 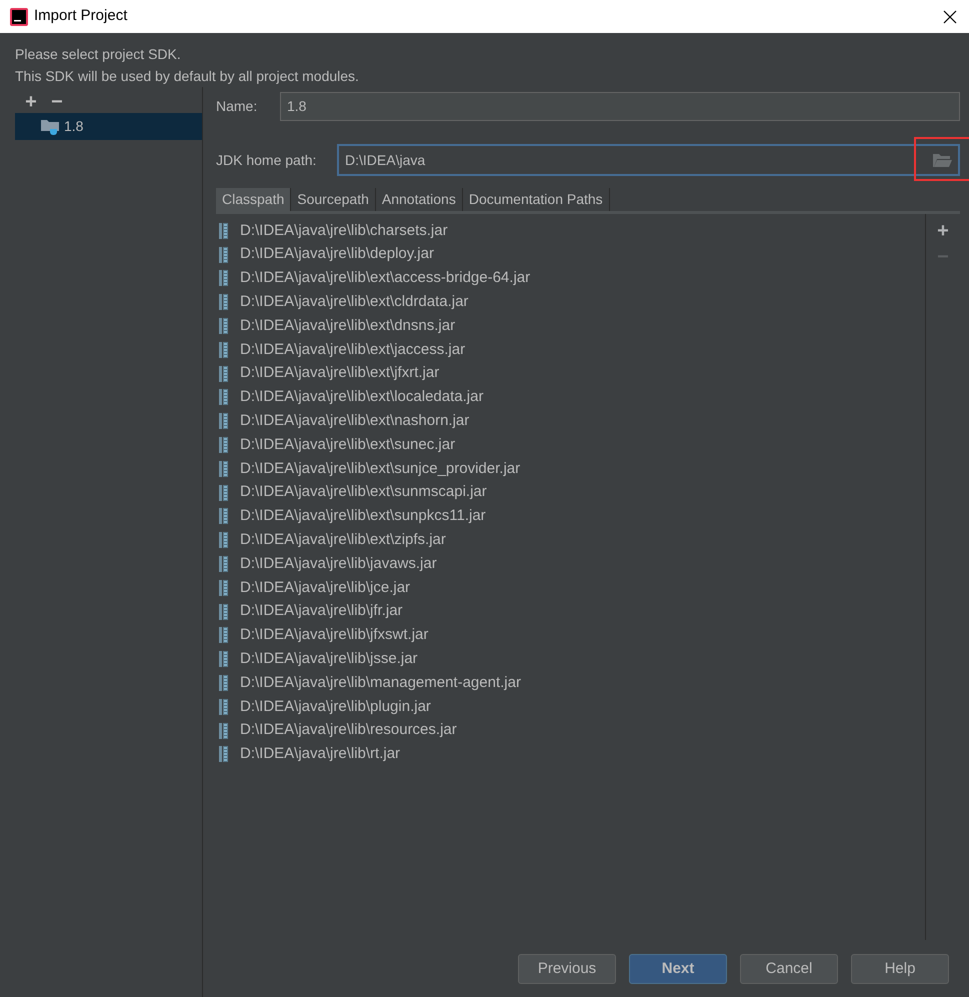 What do you see at coordinates (108, 126) in the screenshot?
I see `sdk-list-item: 1.8` at bounding box center [108, 126].